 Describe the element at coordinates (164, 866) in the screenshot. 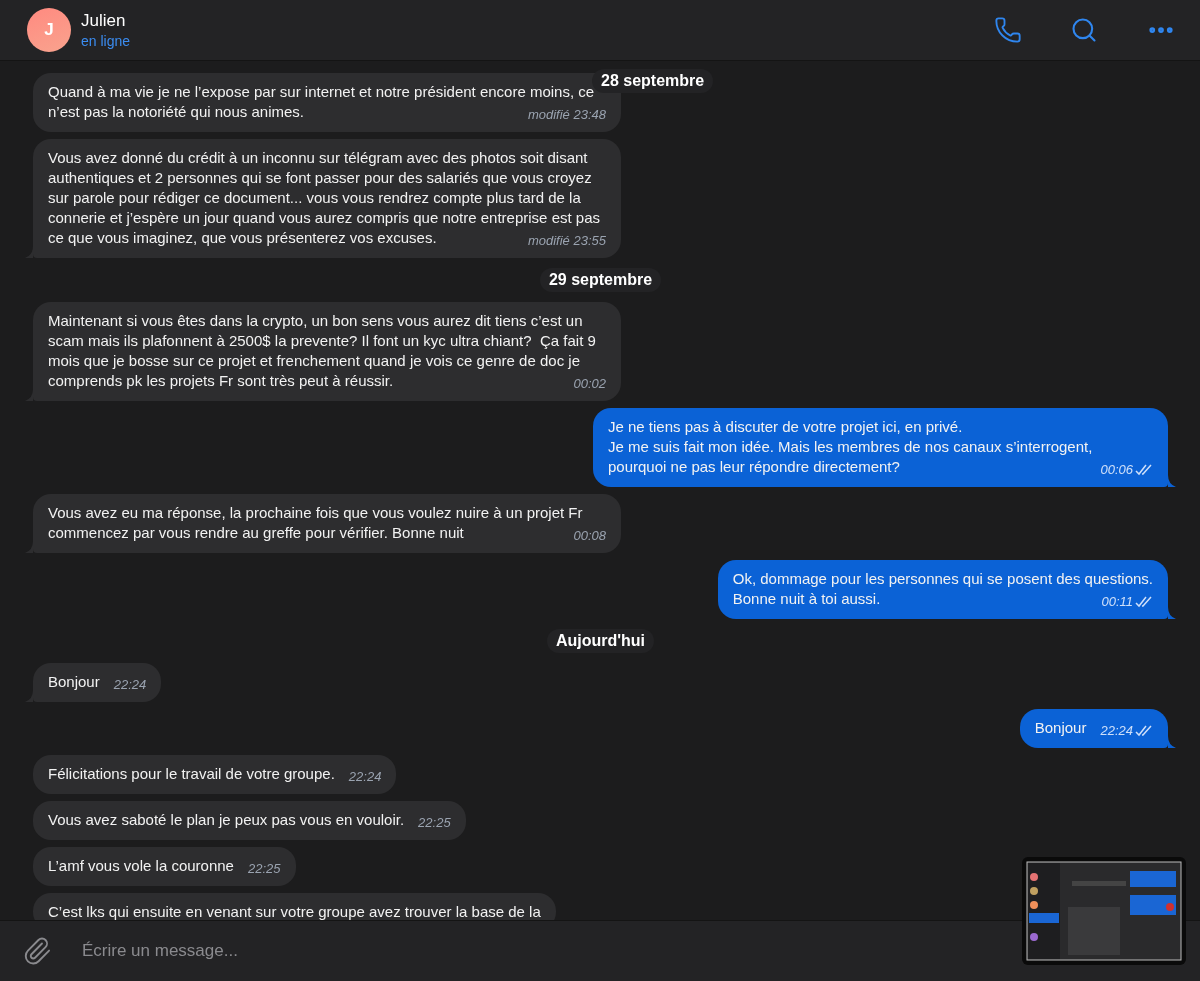

I see `received-message-bubble: L’amf vous vole la couronne 22:25` at that location.